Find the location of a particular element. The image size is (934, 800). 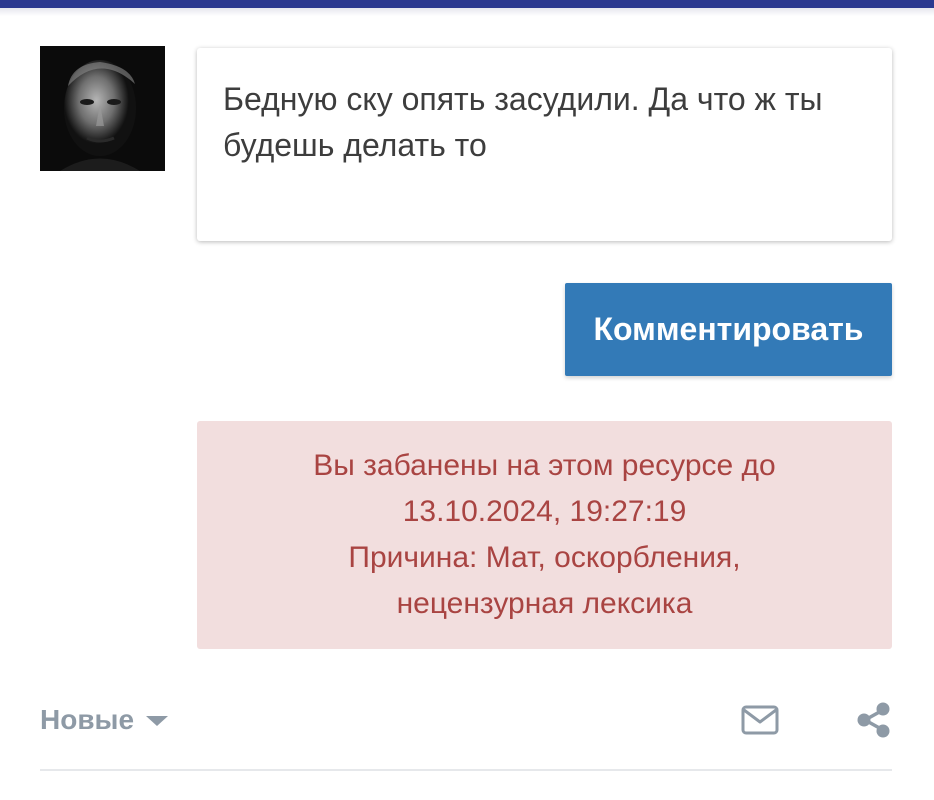

caret-down-icon is located at coordinates (157, 721).